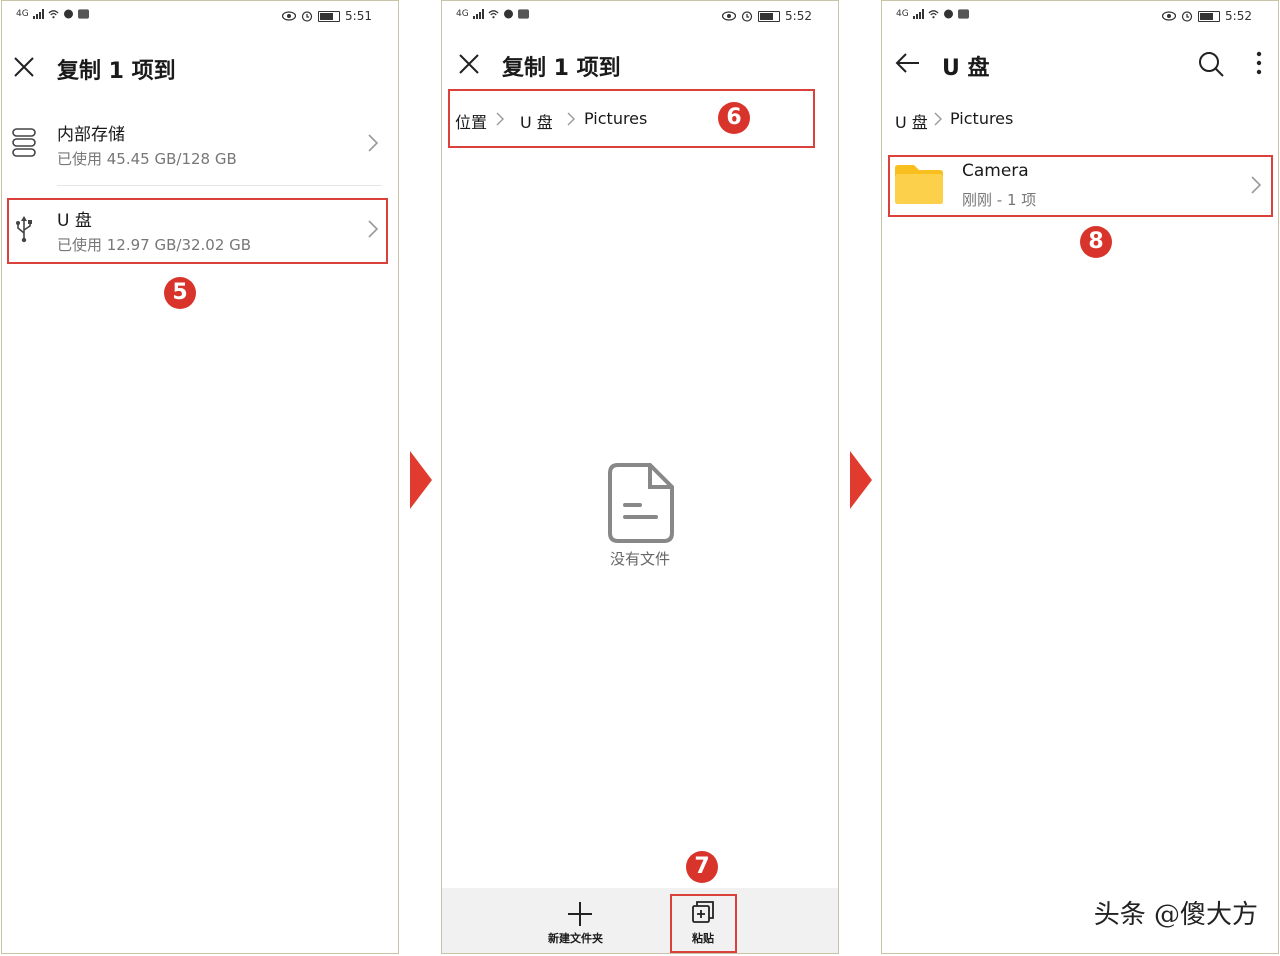 The width and height of the screenshot is (1280, 956). I want to click on breadcrumb-item: U 盘, so click(911, 121).